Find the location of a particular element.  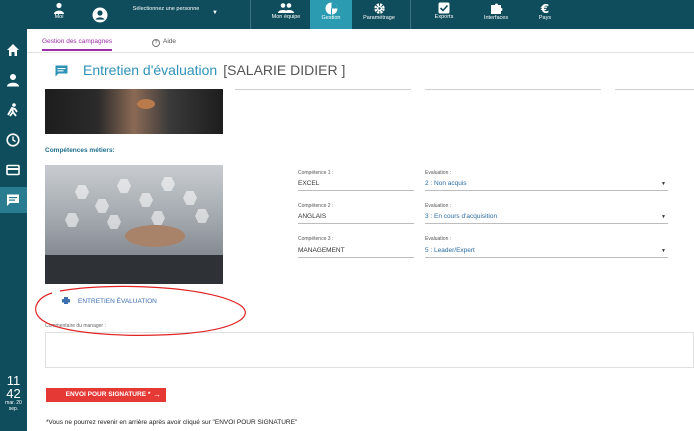

person-select-dropdown: Sélectionnez une personne ▼ is located at coordinates (156, 14).